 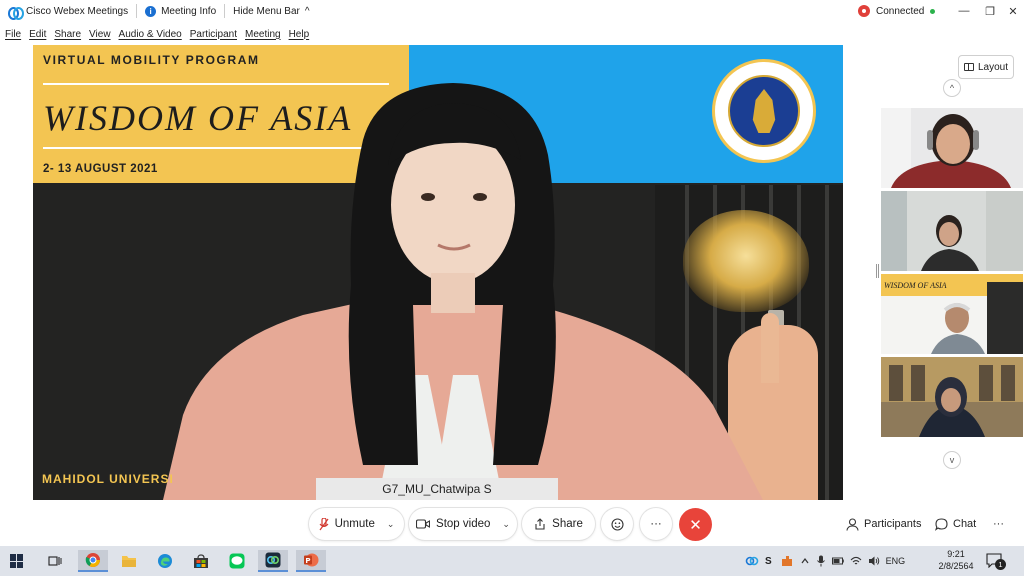 What do you see at coordinates (952, 314) in the screenshot?
I see `participant-thumbnail: WISDOM OF ASIA` at bounding box center [952, 314].